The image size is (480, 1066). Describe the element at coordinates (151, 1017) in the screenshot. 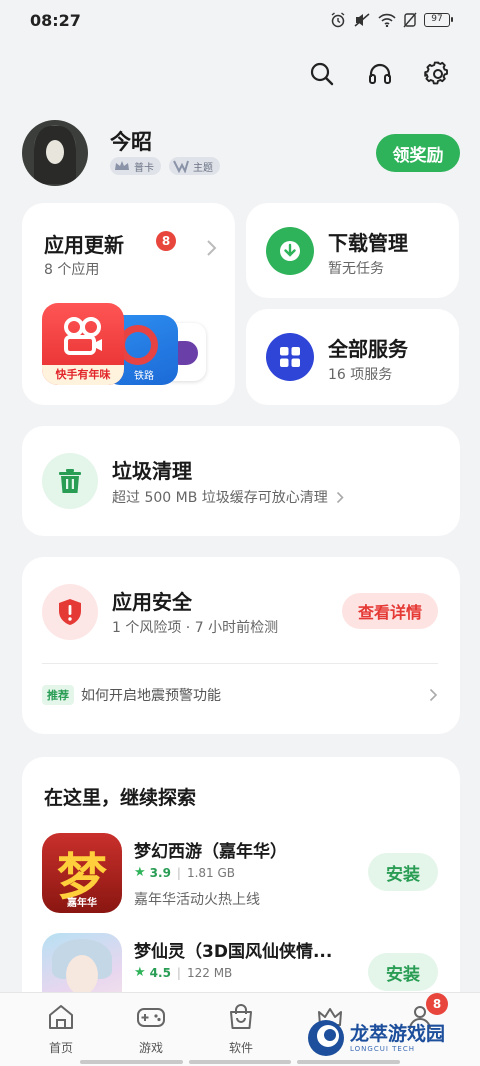

I see `gamepad-icon` at that location.